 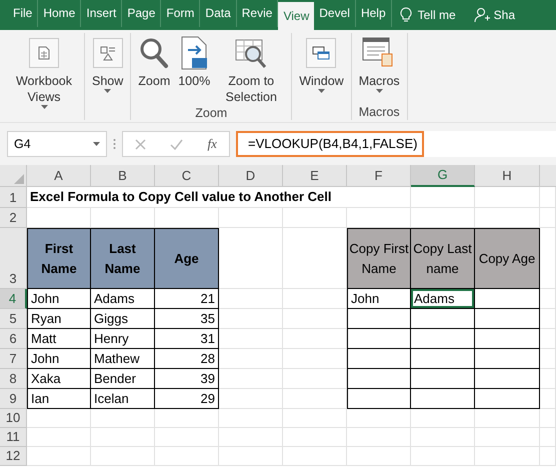 What do you see at coordinates (13, 339) in the screenshot?
I see `row-header: 6` at bounding box center [13, 339].